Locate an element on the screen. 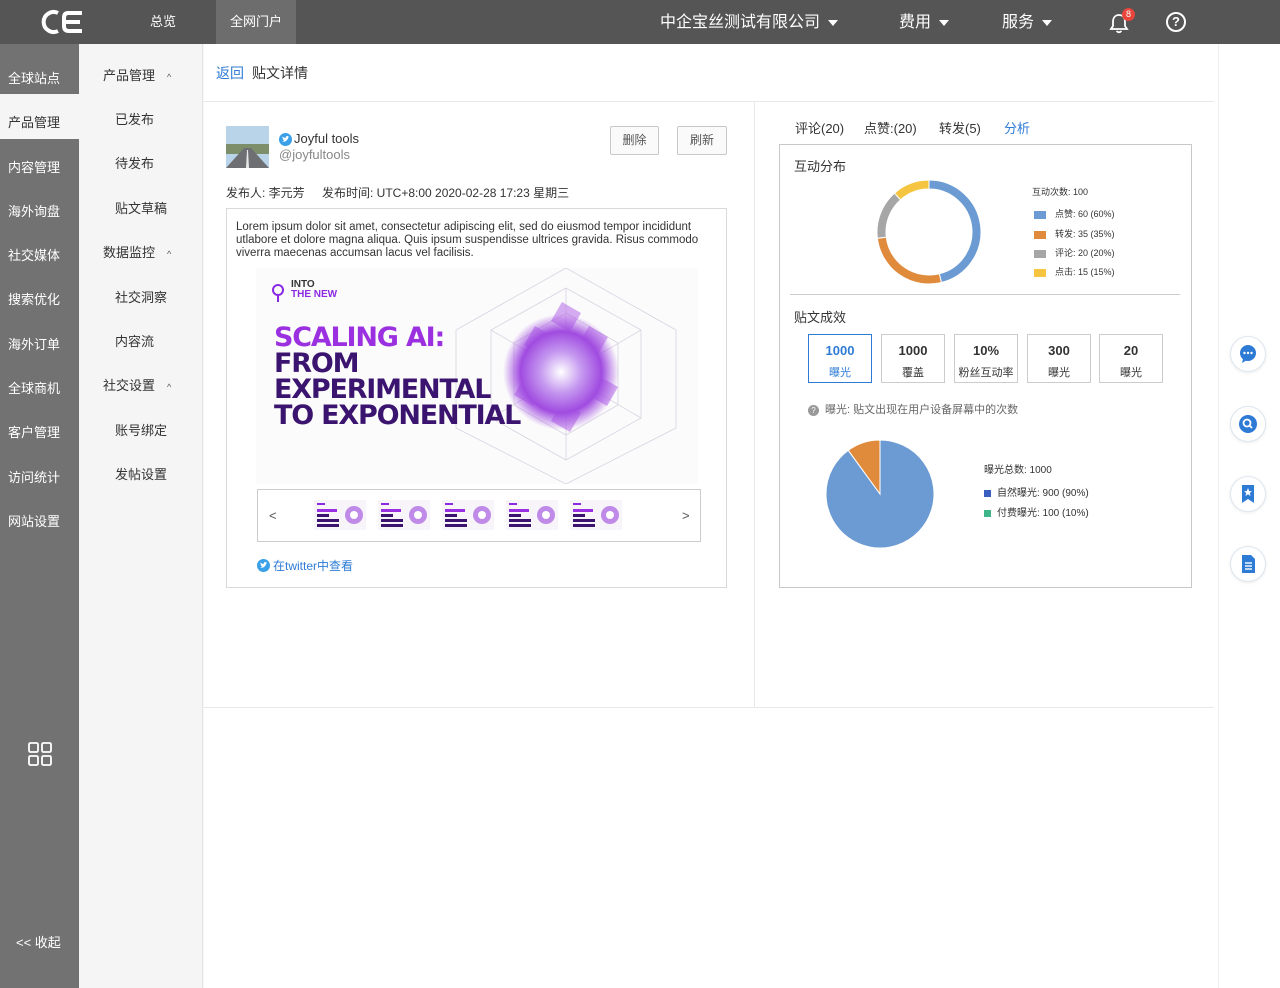  stat-label: 曝光 is located at coordinates (1131, 373).